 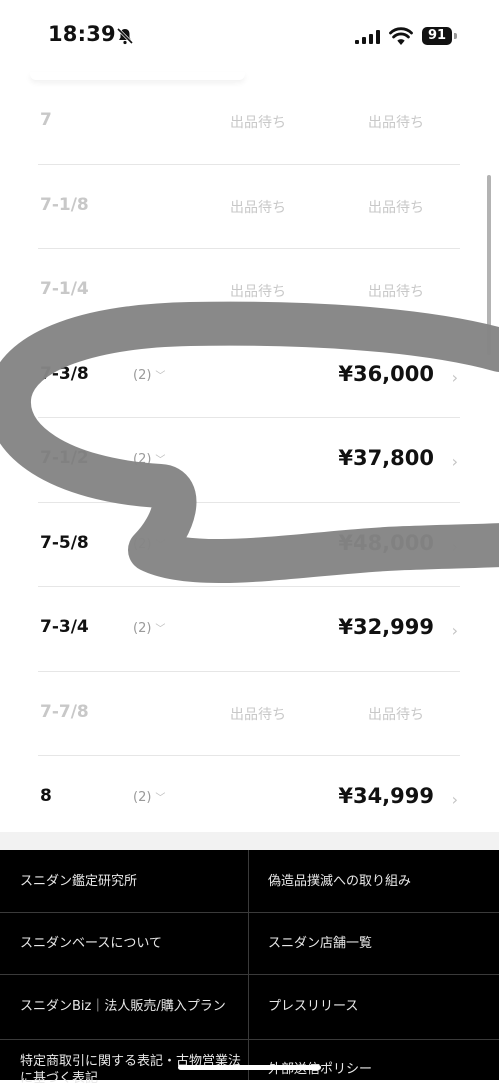 What do you see at coordinates (374, 943) in the screenshot?
I see `footer-link-stores: スニダン店舗一覧` at bounding box center [374, 943].